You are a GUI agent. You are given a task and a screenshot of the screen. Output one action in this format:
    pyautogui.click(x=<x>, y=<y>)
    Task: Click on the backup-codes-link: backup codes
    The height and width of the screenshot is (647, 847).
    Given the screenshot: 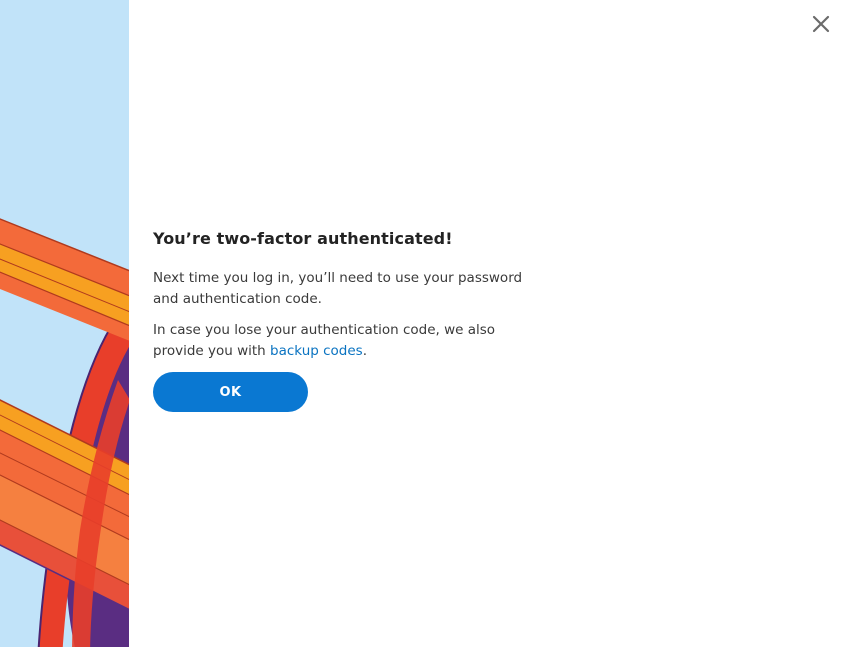 What is the action you would take?
    pyautogui.click(x=316, y=351)
    